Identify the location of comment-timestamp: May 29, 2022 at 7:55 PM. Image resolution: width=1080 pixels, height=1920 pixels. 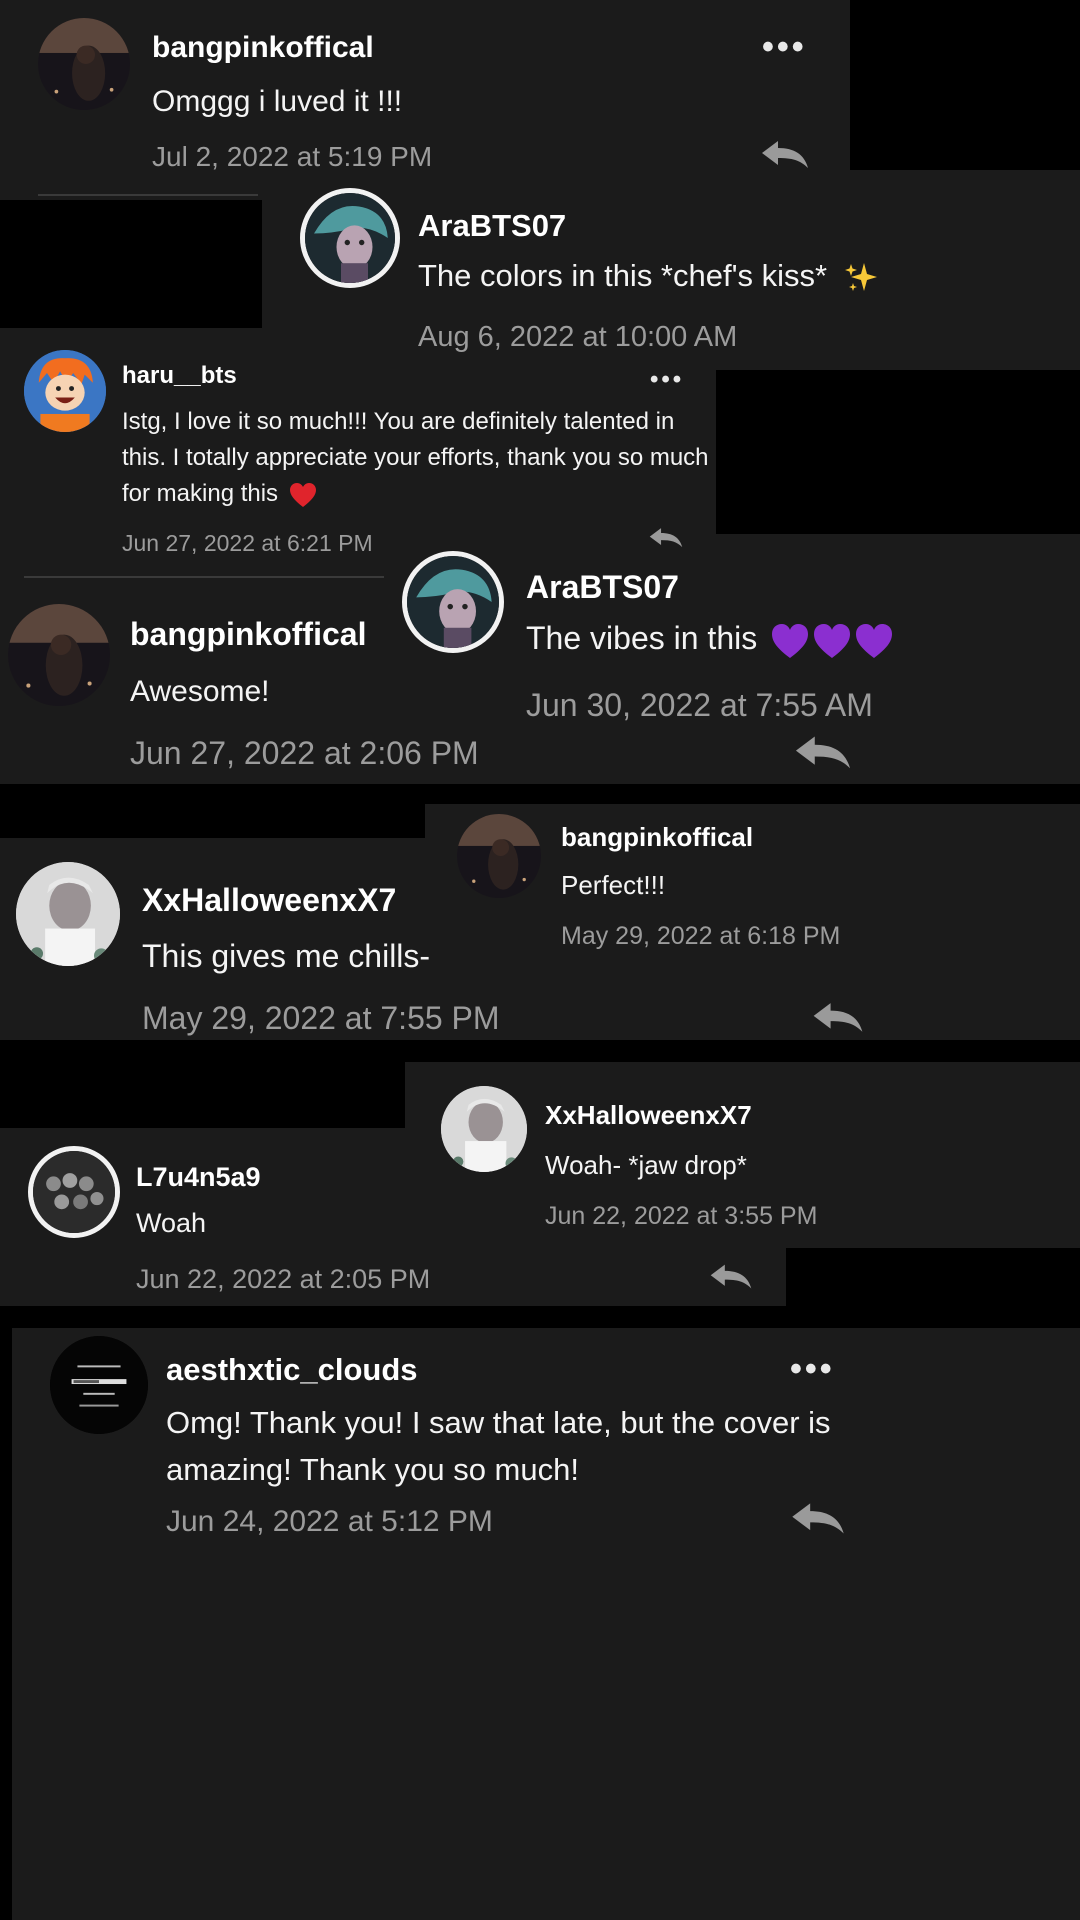
(321, 1018).